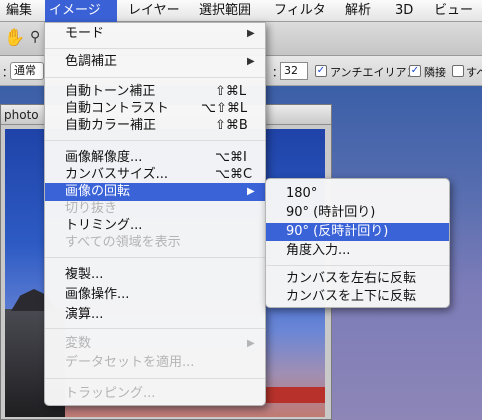 The width and height of the screenshot is (482, 420). I want to click on submenu-item-flip-horizontal: カンバスを左右に反転, so click(357, 279).